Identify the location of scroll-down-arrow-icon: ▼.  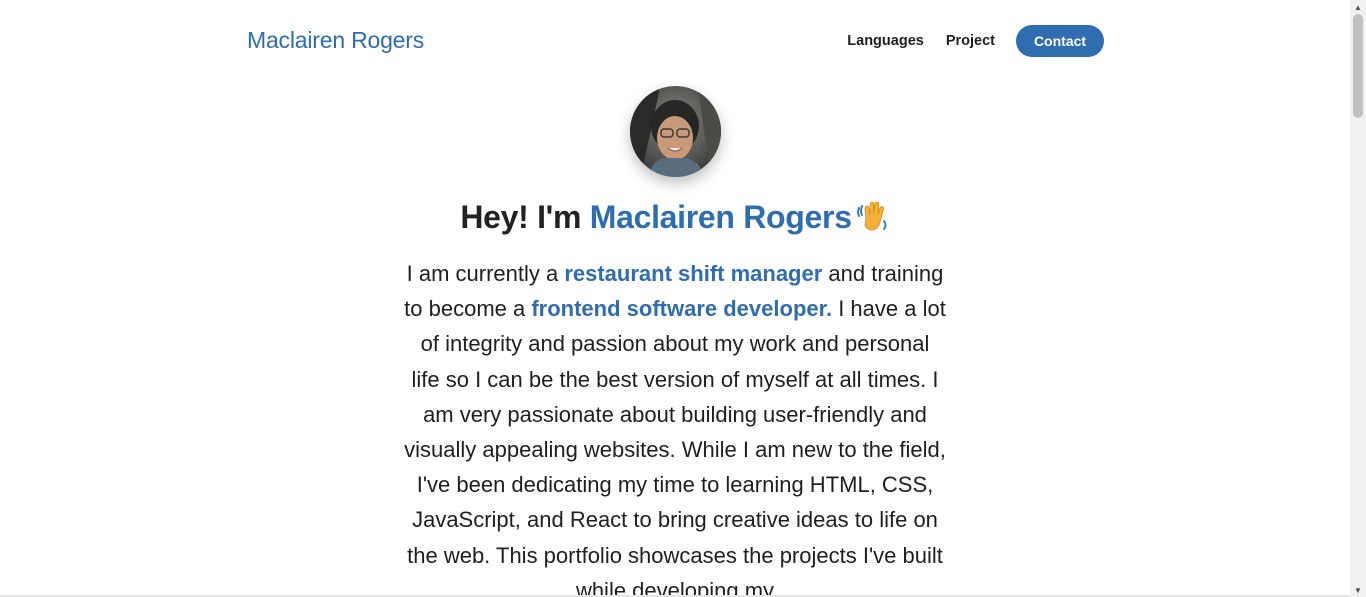
(1358, 590).